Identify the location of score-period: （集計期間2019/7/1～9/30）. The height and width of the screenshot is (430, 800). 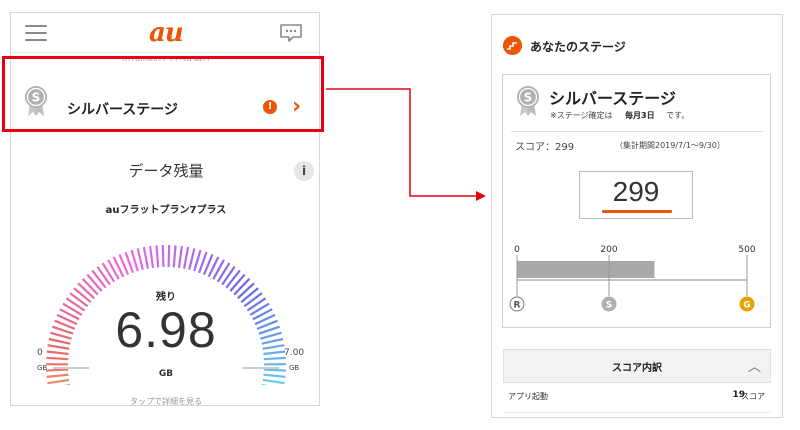
(670, 145).